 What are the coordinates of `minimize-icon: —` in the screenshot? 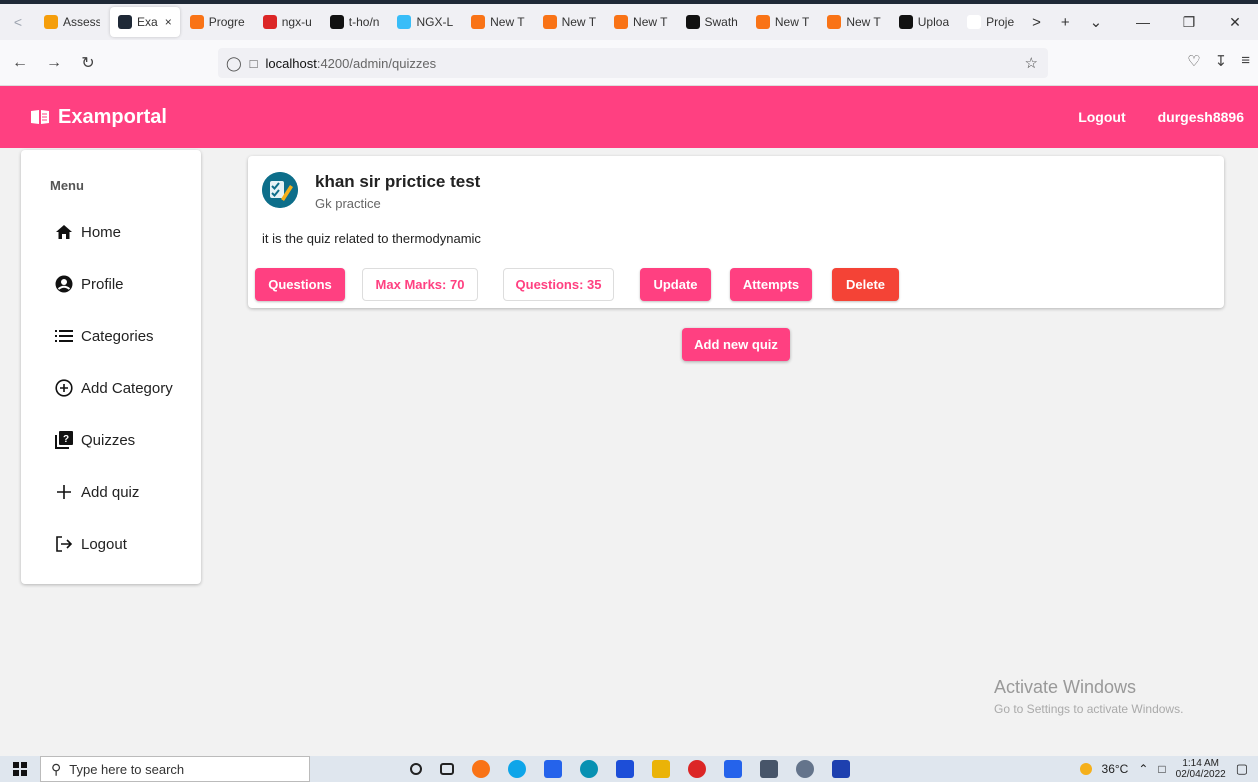 It's located at (1143, 22).